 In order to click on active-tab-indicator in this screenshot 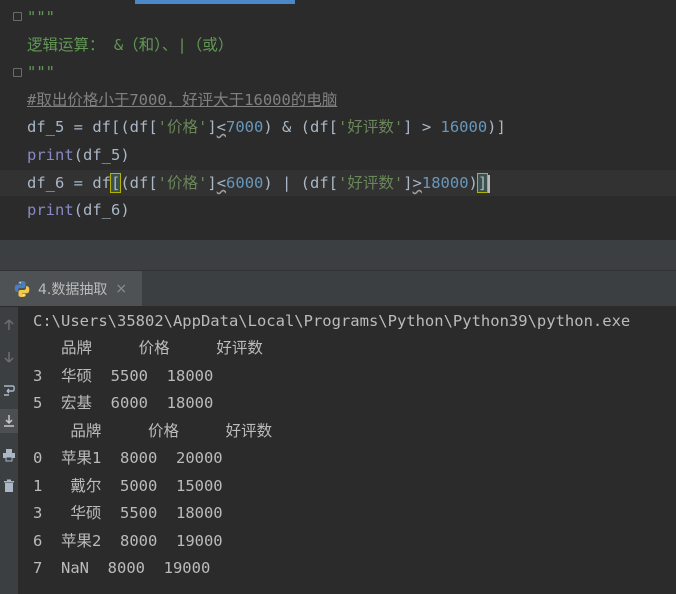, I will do `click(215, 2)`.